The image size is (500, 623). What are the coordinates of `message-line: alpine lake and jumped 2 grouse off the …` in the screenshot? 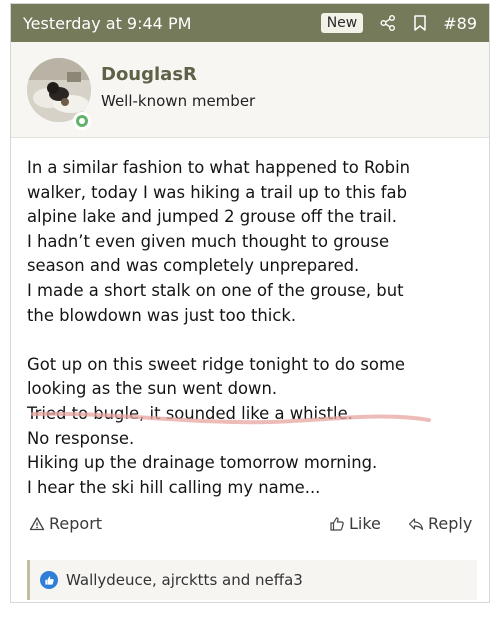 It's located at (212, 217).